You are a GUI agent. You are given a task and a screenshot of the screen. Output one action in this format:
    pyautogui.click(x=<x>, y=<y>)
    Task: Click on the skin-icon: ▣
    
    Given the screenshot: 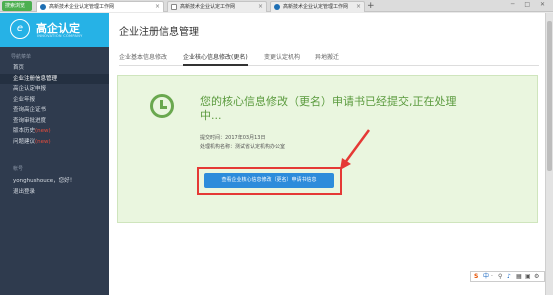 What is the action you would take?
    pyautogui.click(x=528, y=277)
    